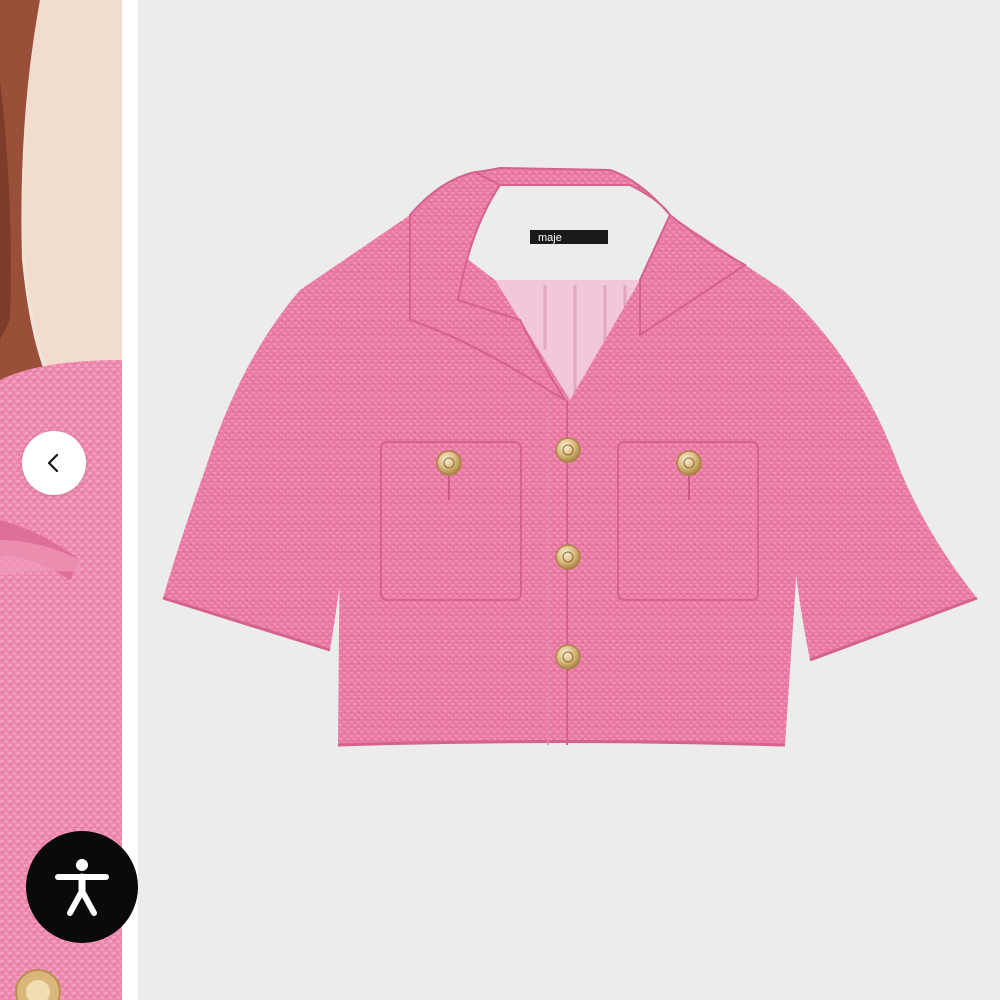 This screenshot has width=1000, height=1000. I want to click on accessibility-person-icon, so click(82, 887).